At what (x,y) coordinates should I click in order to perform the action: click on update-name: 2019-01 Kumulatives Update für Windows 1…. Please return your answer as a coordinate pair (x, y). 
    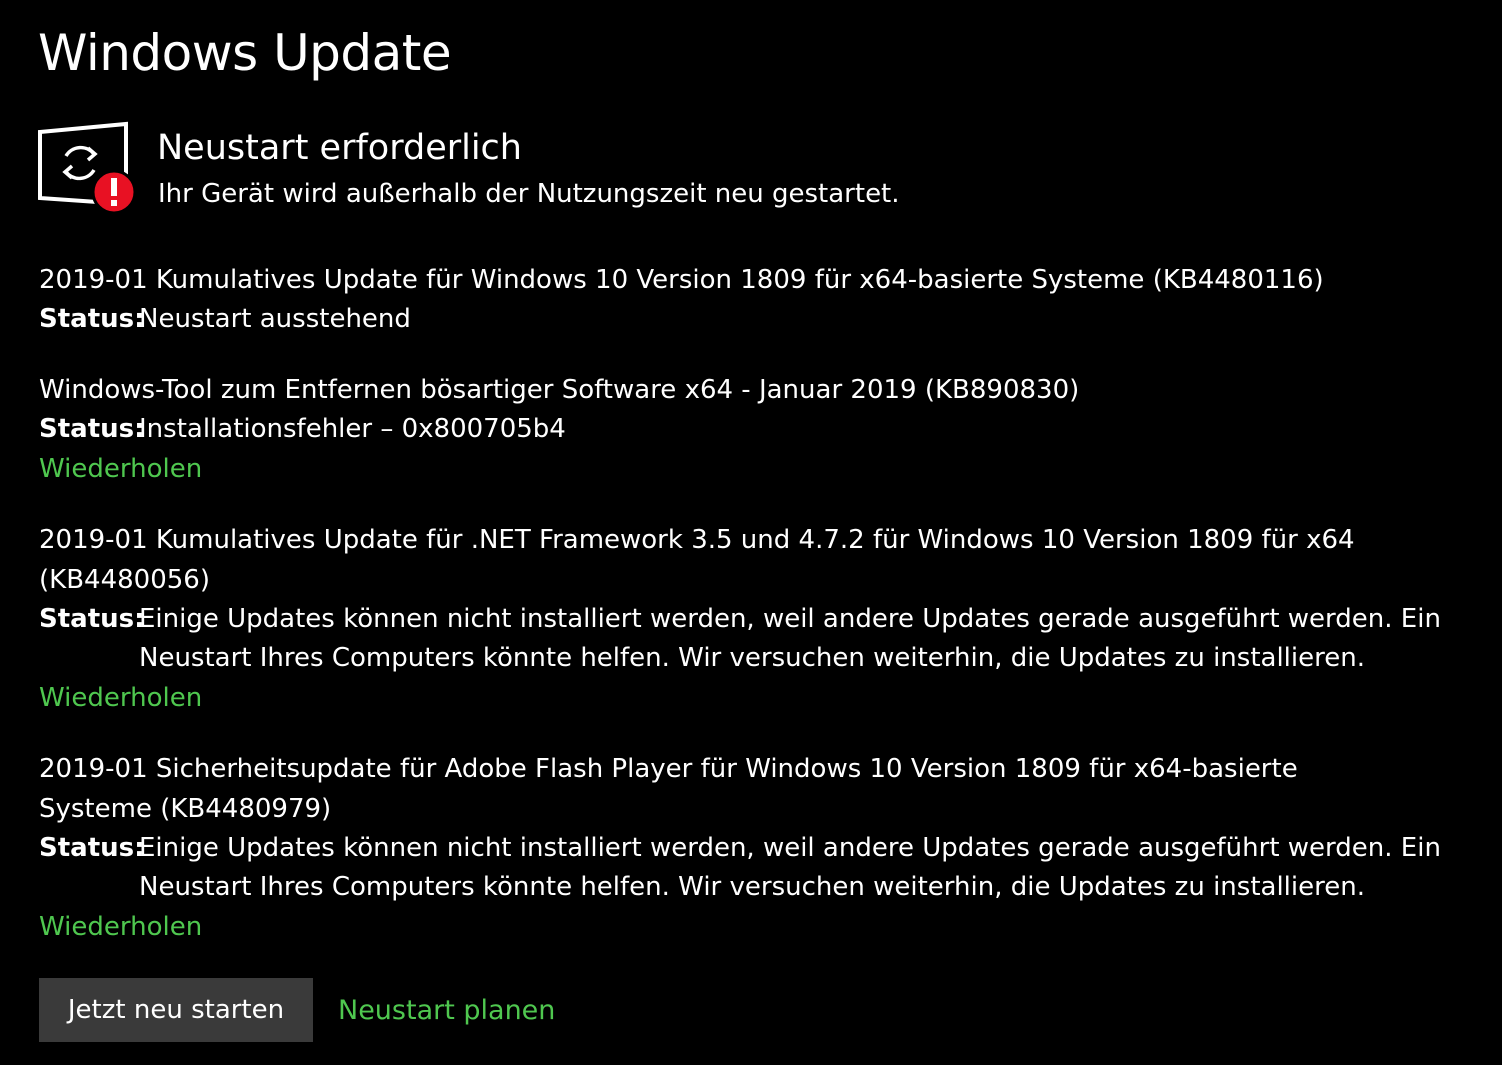
    Looking at the image, I should click on (681, 280).